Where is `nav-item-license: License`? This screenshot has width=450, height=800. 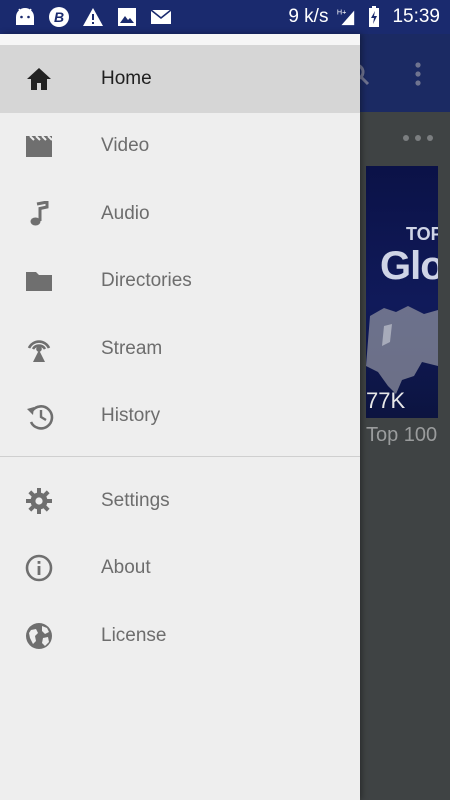 nav-item-license: License is located at coordinates (180, 636).